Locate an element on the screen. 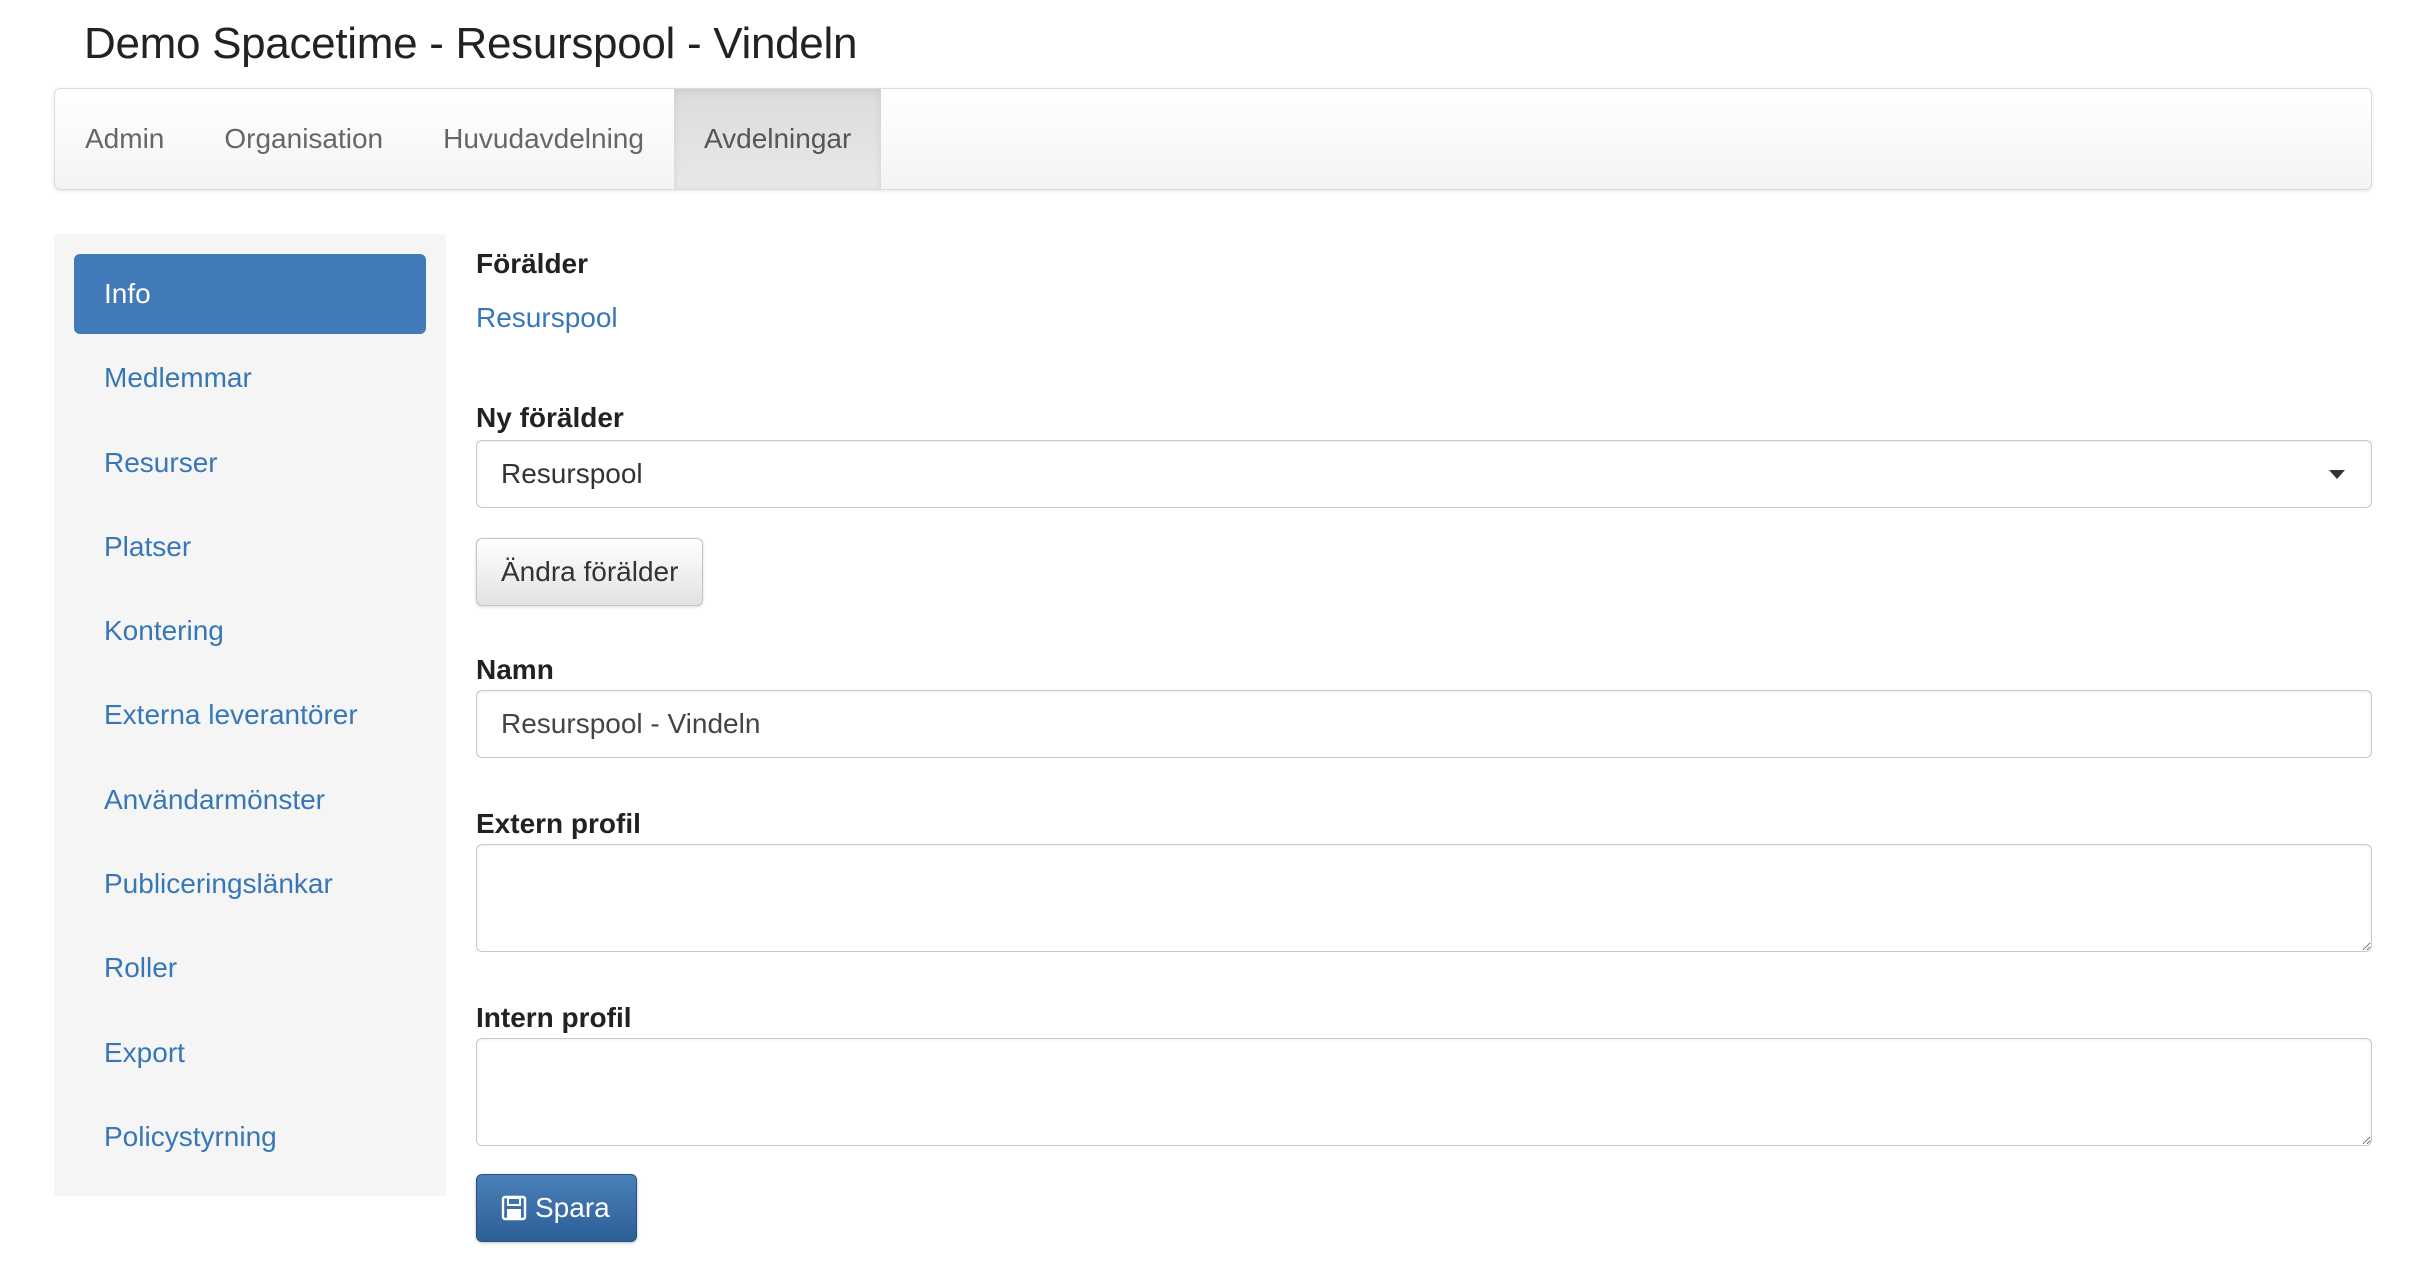  external-profile-textarea is located at coordinates (1424, 898).